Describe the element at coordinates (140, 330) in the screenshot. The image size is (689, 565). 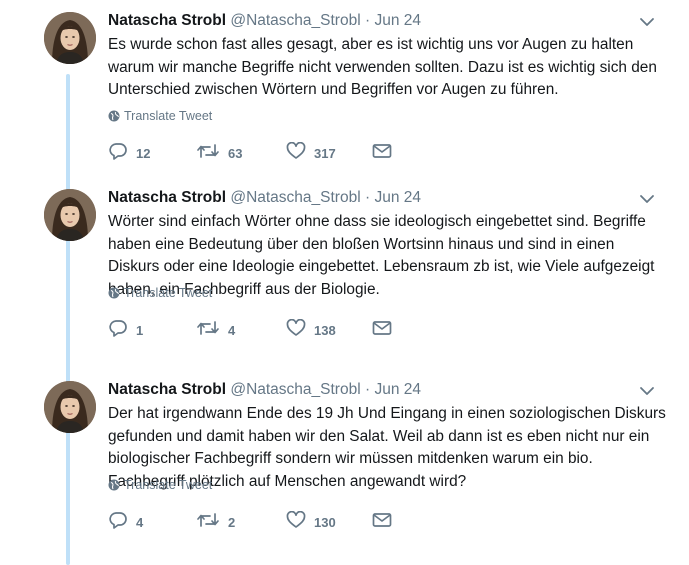
I see `reply-count: 1` at that location.